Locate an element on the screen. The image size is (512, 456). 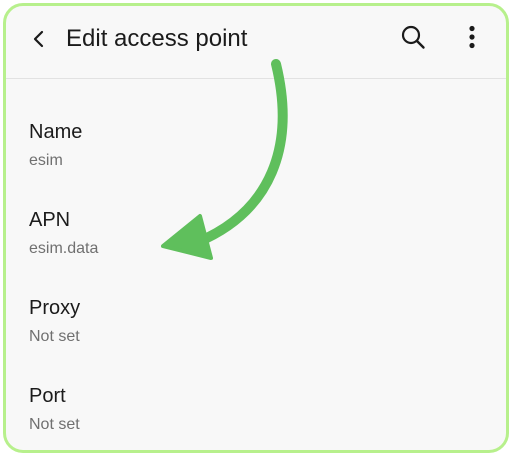
search-icon is located at coordinates (413, 37).